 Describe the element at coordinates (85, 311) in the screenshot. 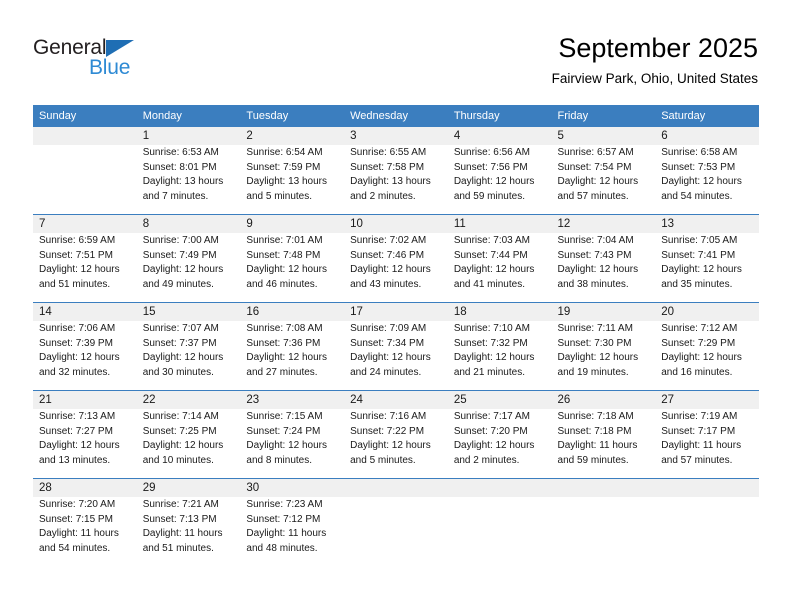

I see `day-number: 14` at that location.